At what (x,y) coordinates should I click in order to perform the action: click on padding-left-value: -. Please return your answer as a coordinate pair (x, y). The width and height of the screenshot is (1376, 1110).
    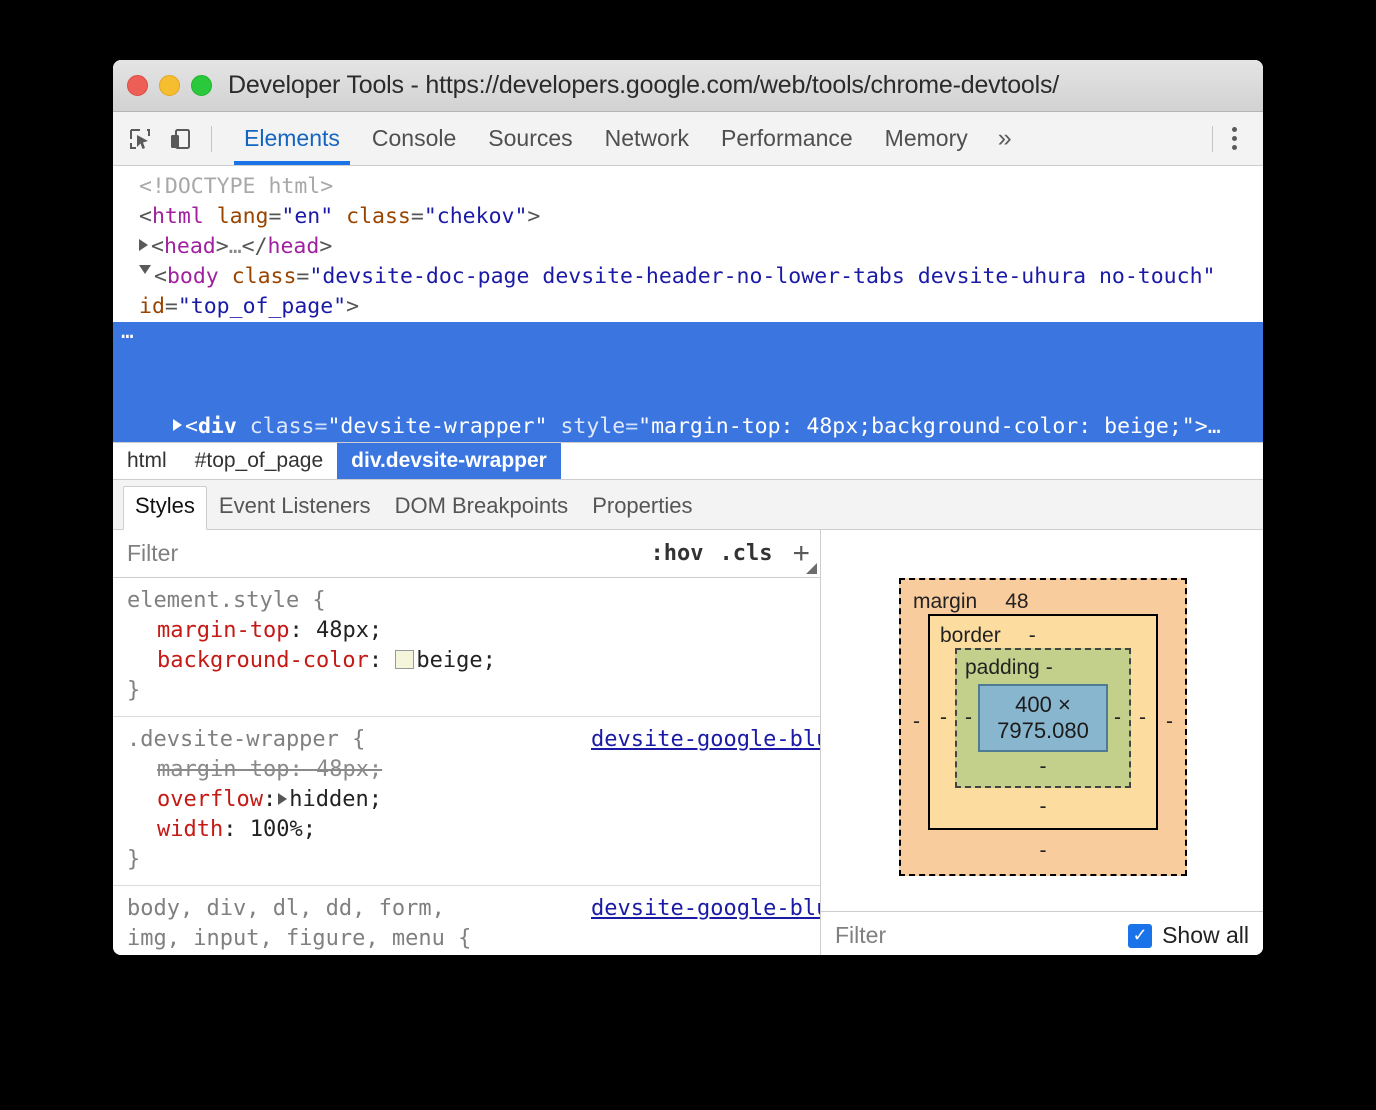
    Looking at the image, I should click on (968, 718).